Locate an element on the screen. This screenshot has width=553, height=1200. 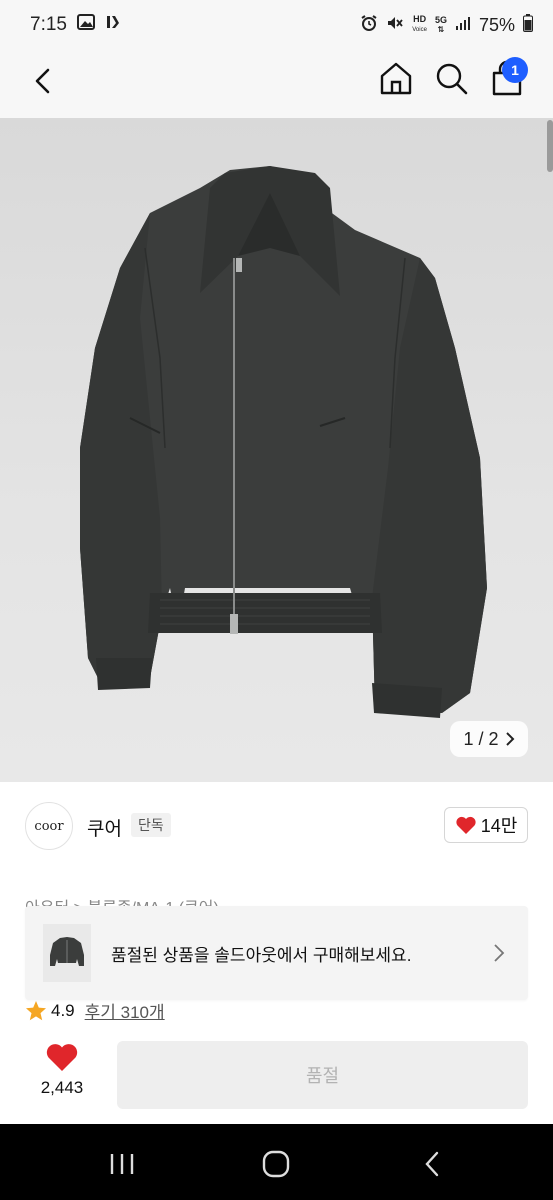
chevron-left-icon is located at coordinates (42, 81).